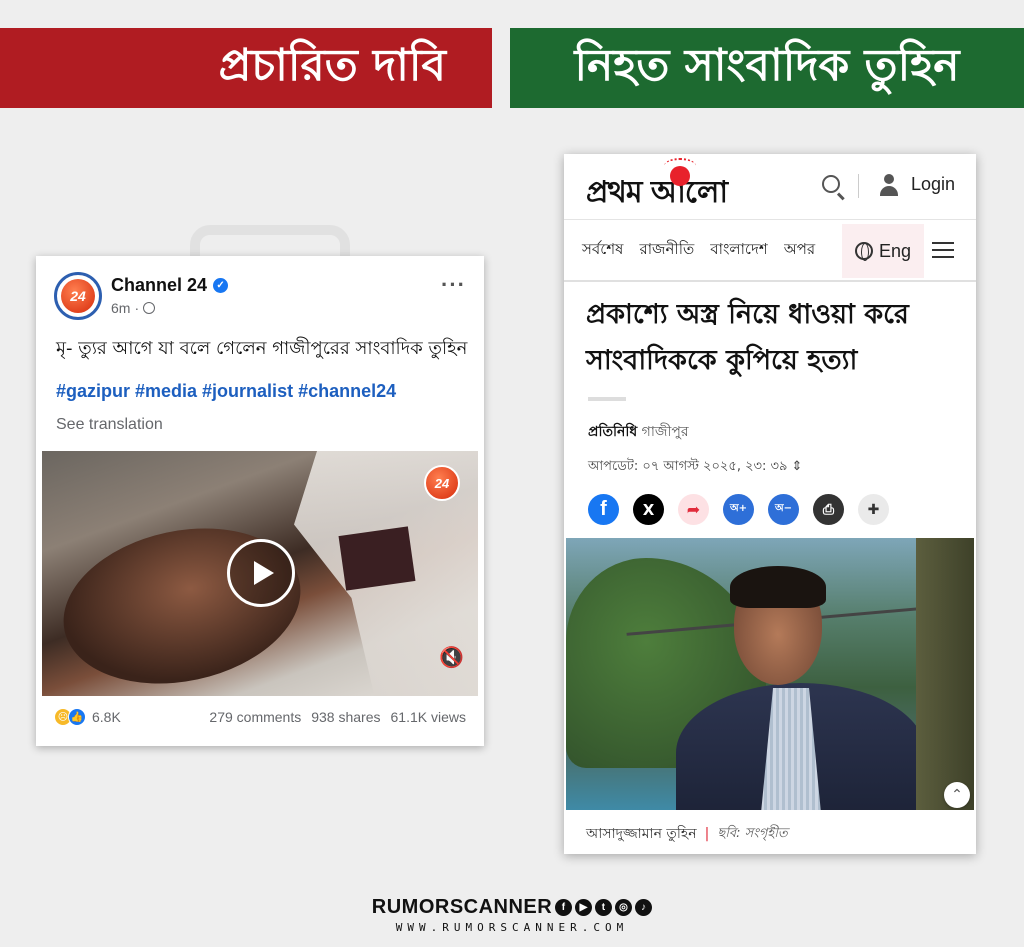  Describe the element at coordinates (624, 907) in the screenshot. I see `instagram-icon: ◎` at that location.